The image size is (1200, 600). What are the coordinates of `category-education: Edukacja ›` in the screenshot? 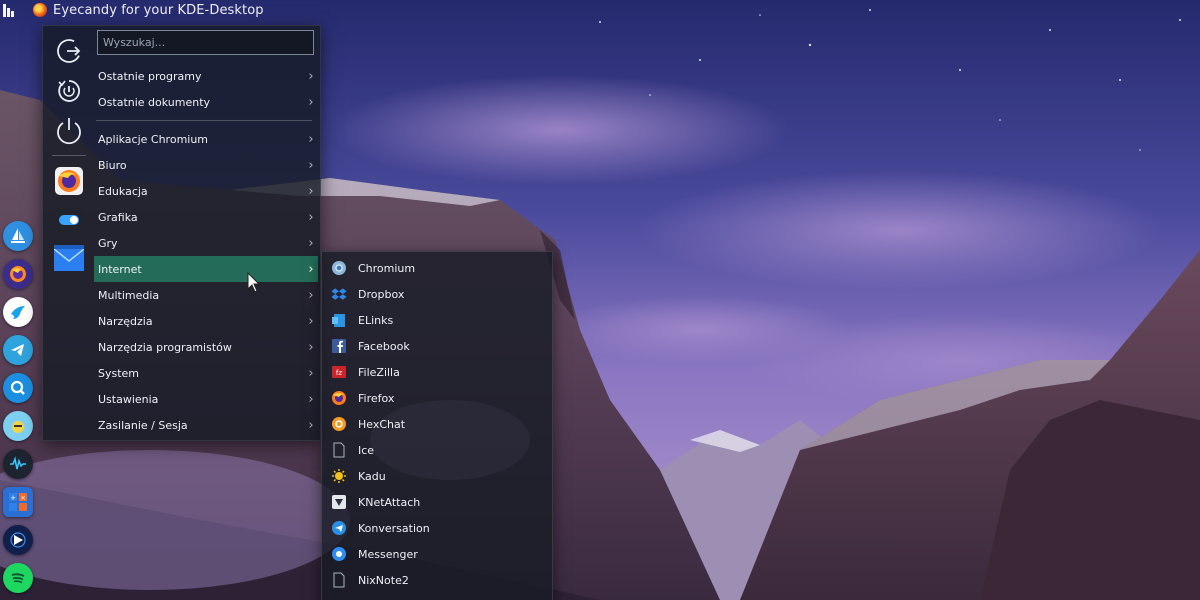 It's located at (206, 191).